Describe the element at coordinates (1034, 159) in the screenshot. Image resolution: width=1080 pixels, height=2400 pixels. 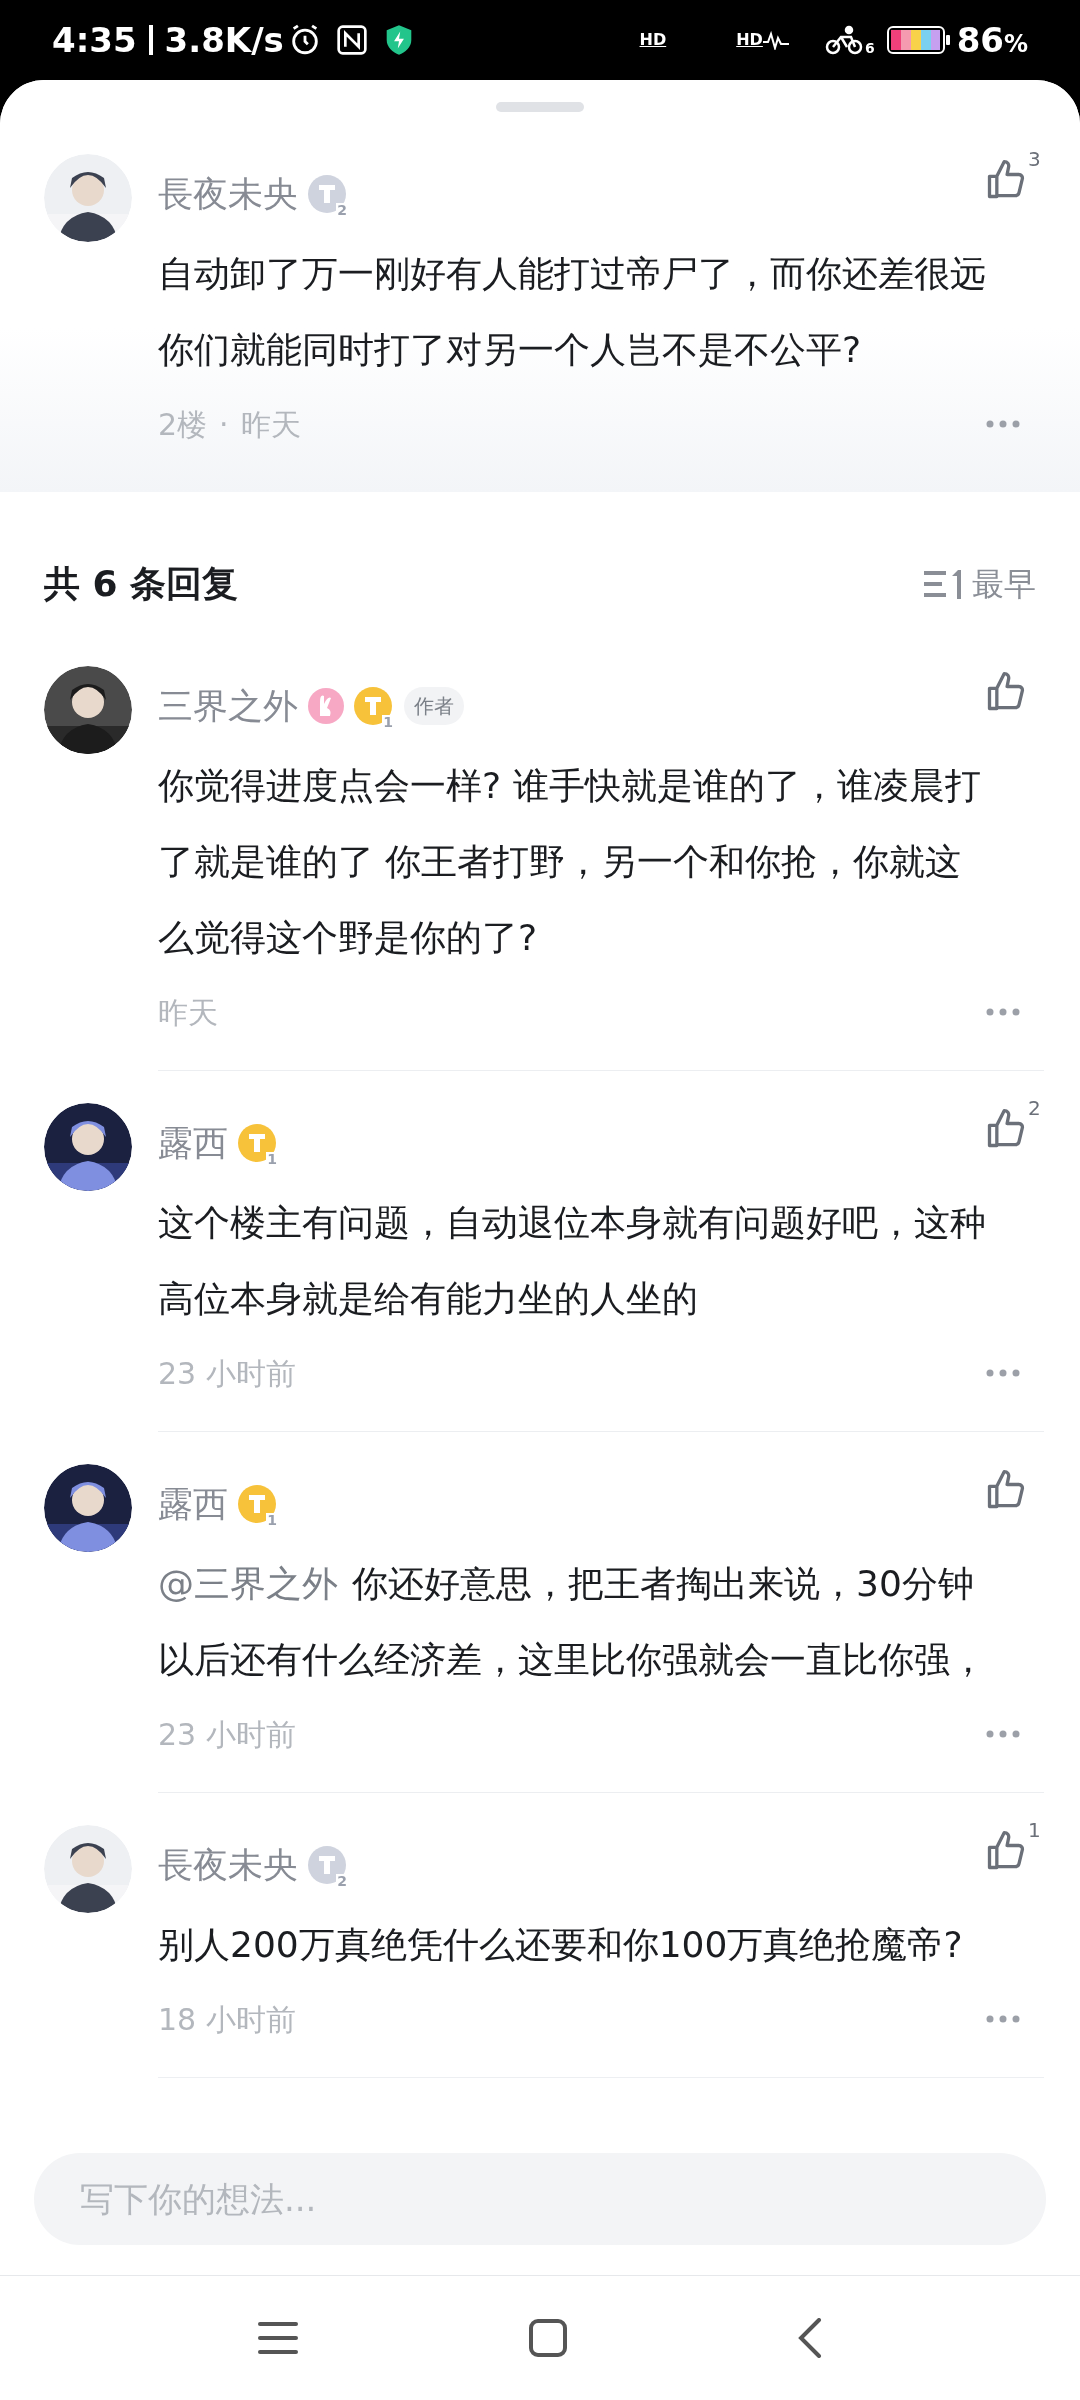
I see `like-count: 3` at that location.